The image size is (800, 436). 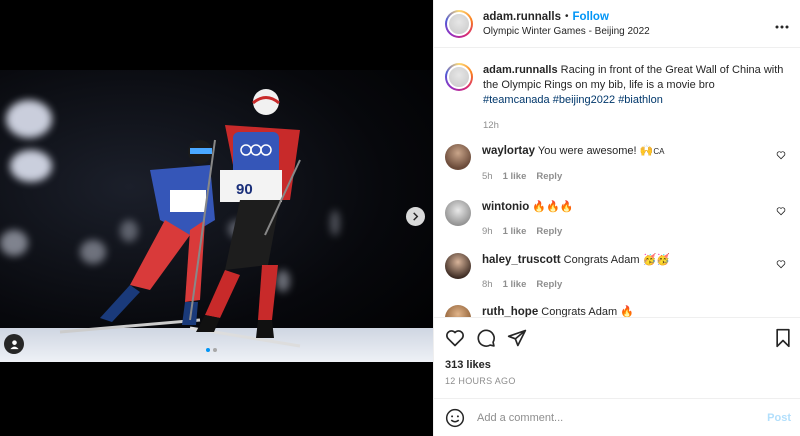 What do you see at coordinates (486, 338) in the screenshot?
I see `comment-icon` at bounding box center [486, 338].